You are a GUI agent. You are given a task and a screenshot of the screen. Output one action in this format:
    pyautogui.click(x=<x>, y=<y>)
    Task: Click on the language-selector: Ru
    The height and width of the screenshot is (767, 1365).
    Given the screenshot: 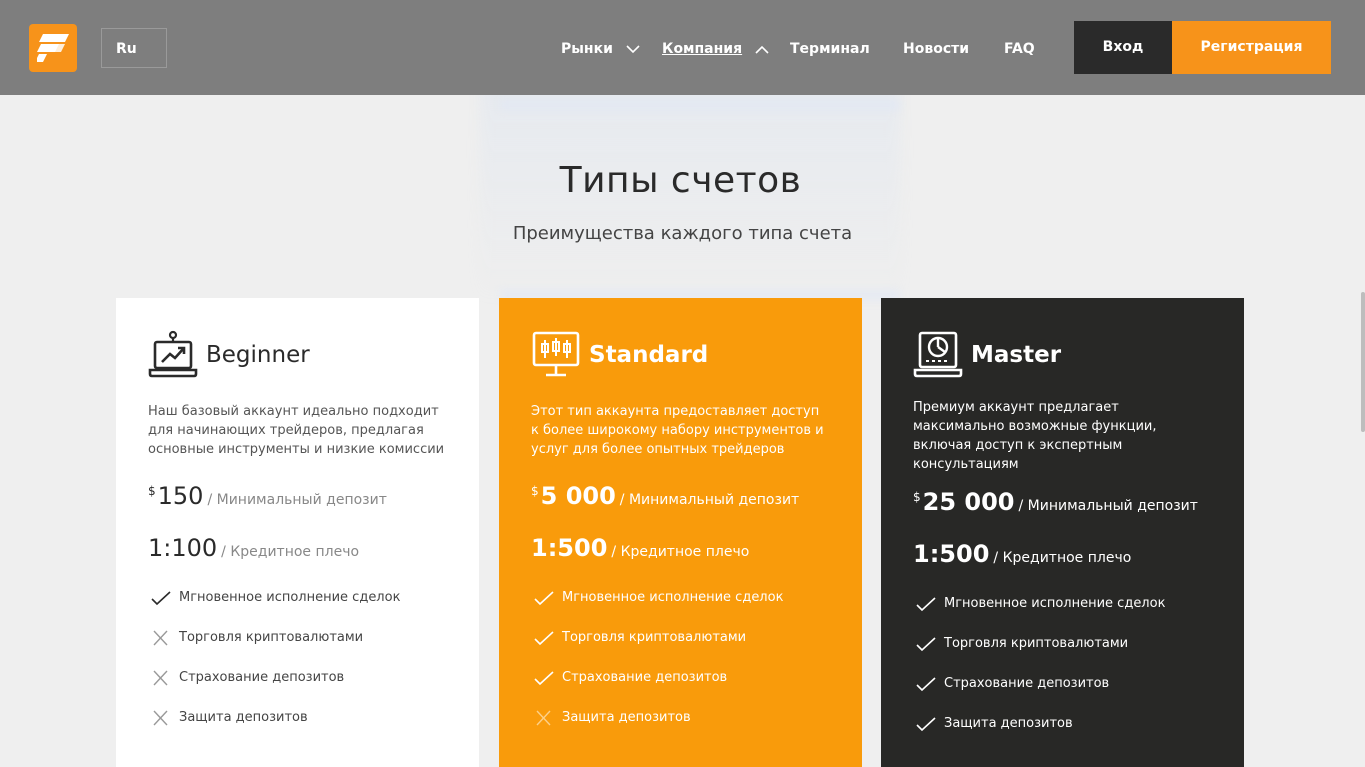 What is the action you would take?
    pyautogui.click(x=134, y=48)
    